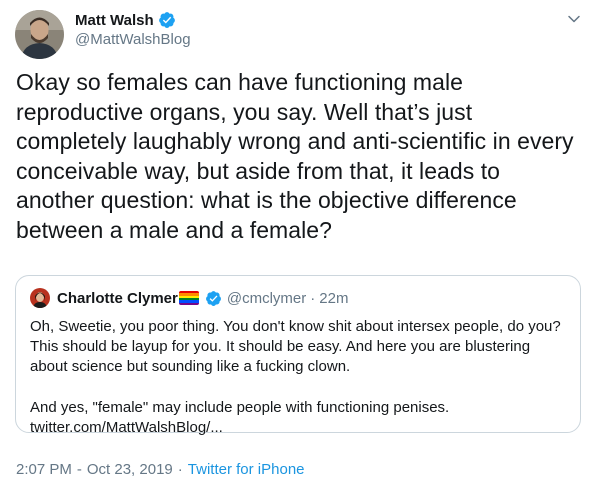 The width and height of the screenshot is (595, 492). I want to click on author-name: Matt Walsh, so click(114, 20).